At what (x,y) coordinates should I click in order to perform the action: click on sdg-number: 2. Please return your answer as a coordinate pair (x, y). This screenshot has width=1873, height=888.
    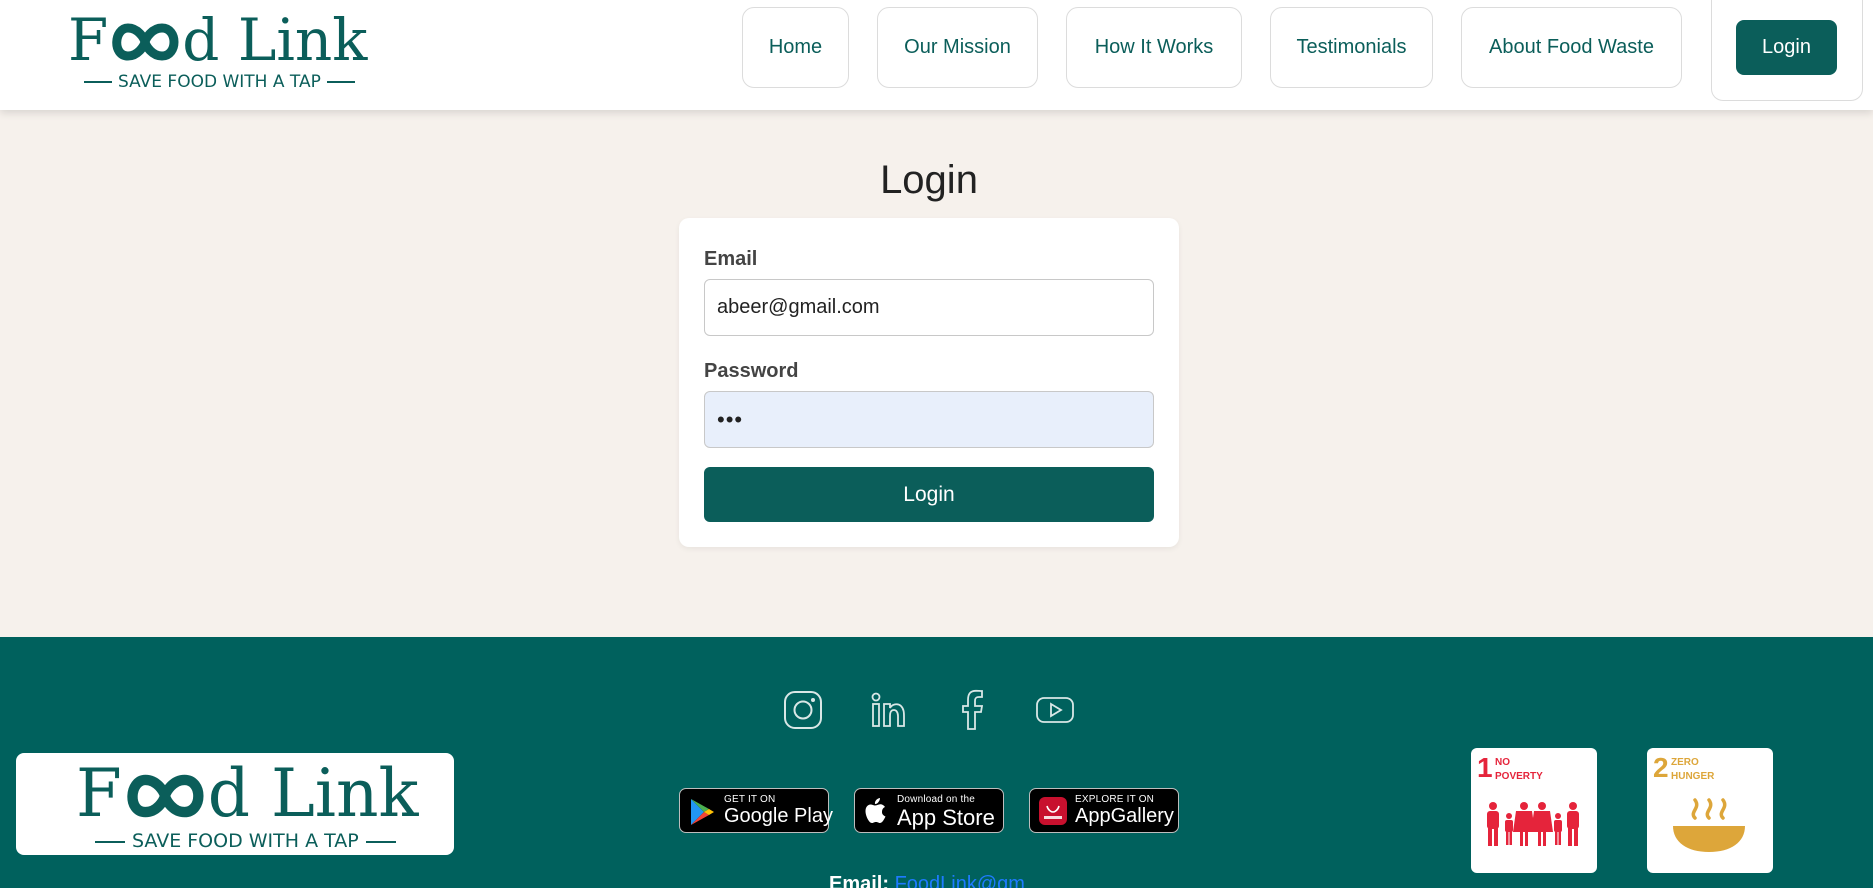
    Looking at the image, I should click on (1661, 767).